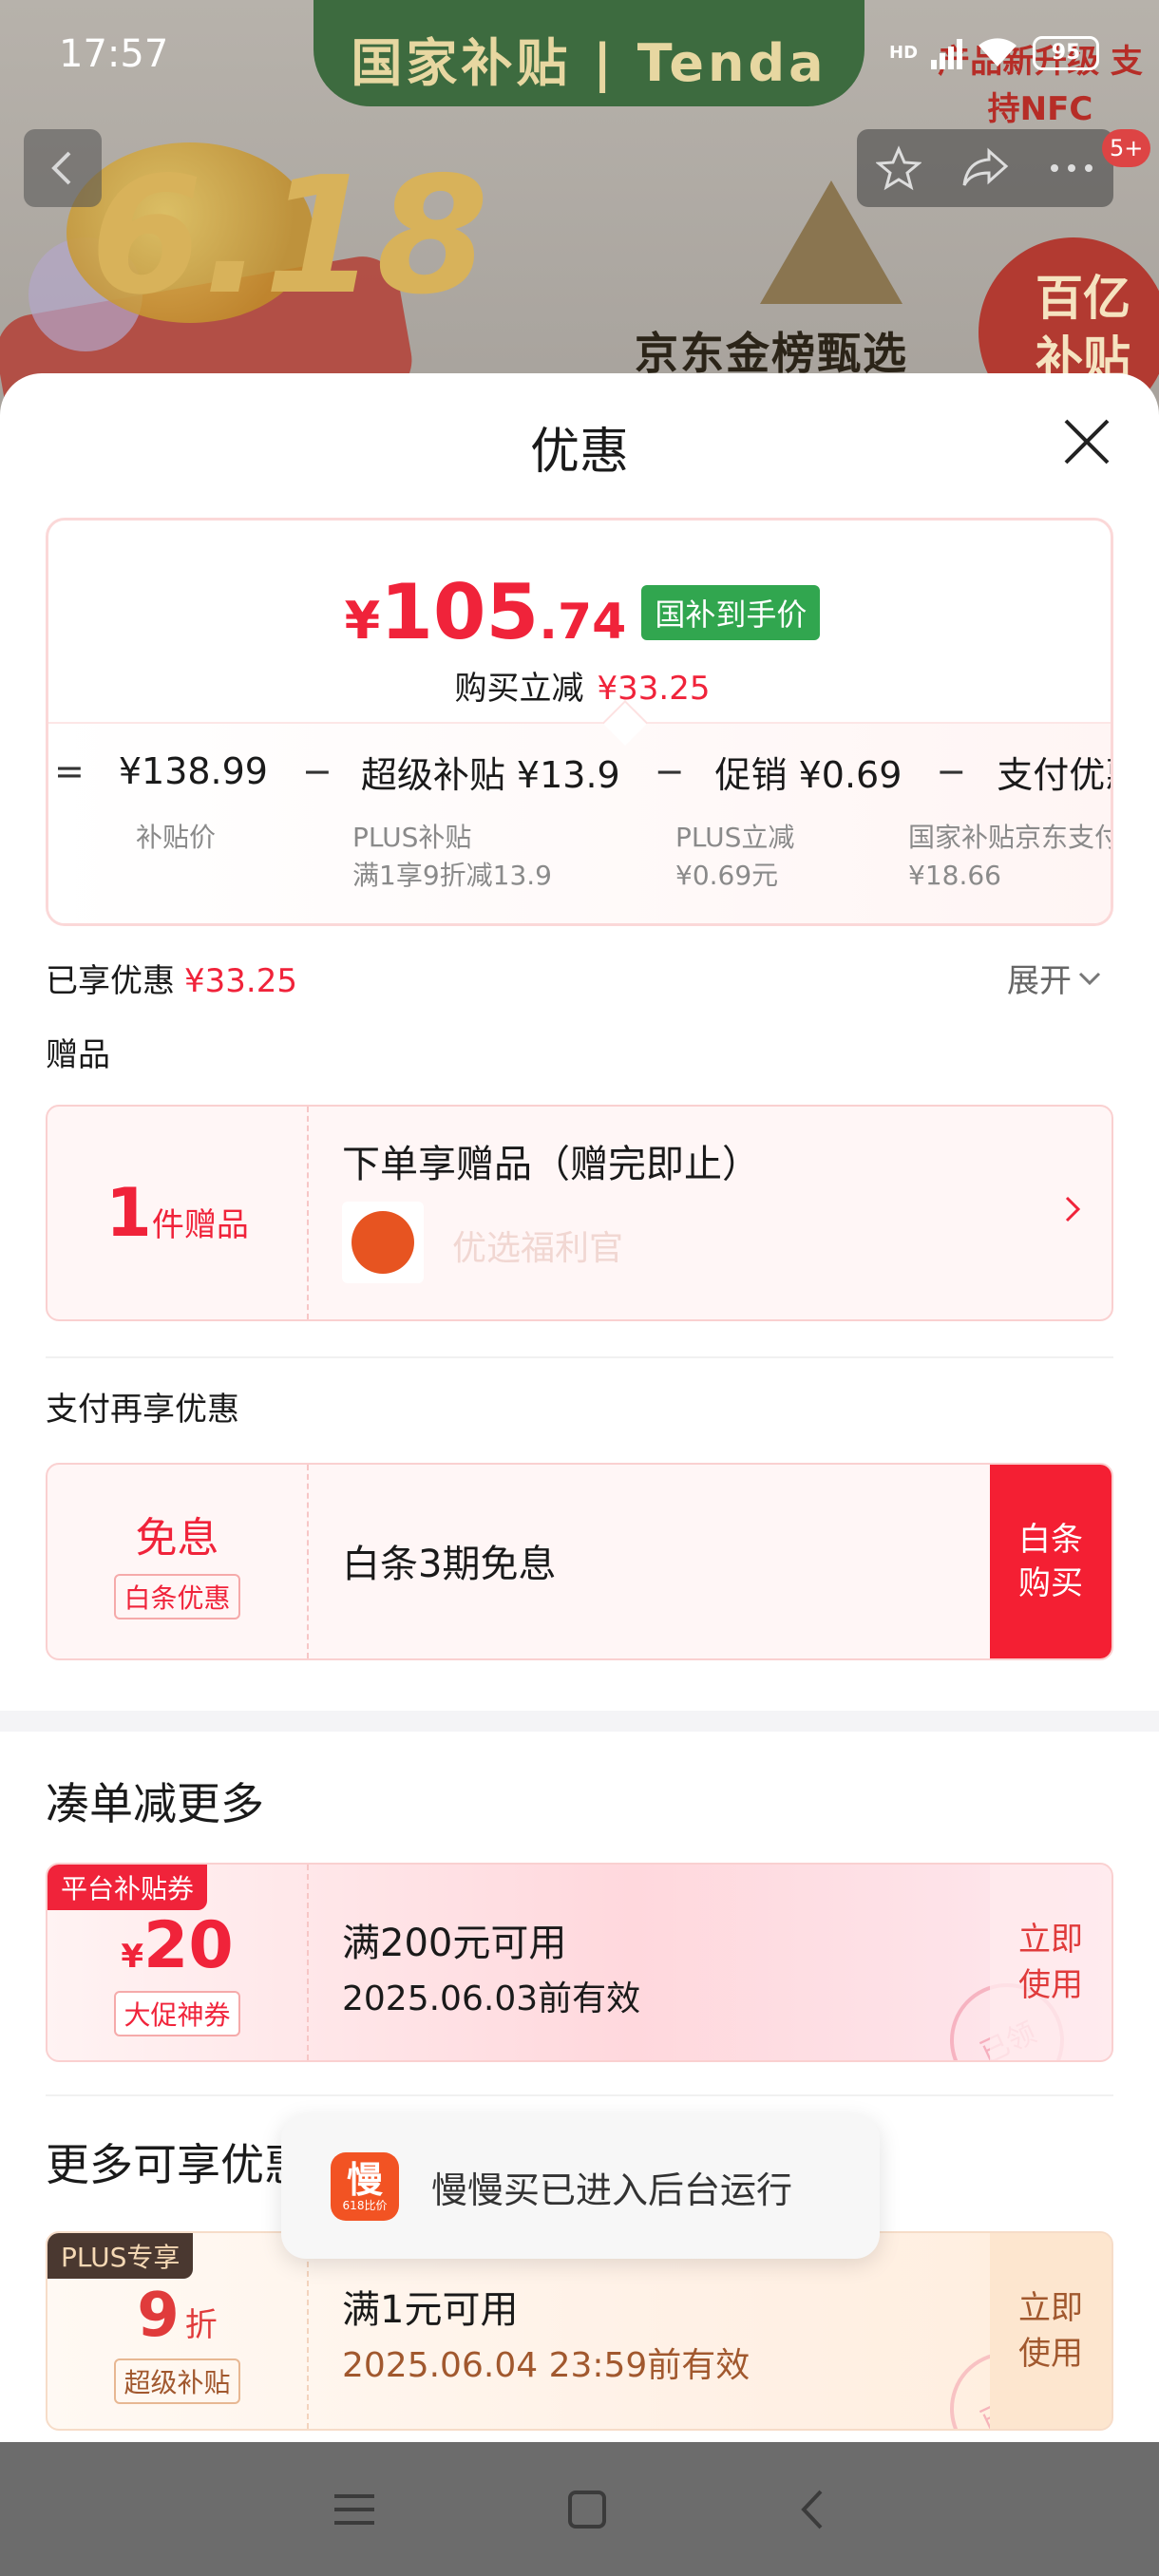 The width and height of the screenshot is (1159, 2576). Describe the element at coordinates (362, 621) in the screenshot. I see `price-currency: ¥` at that location.